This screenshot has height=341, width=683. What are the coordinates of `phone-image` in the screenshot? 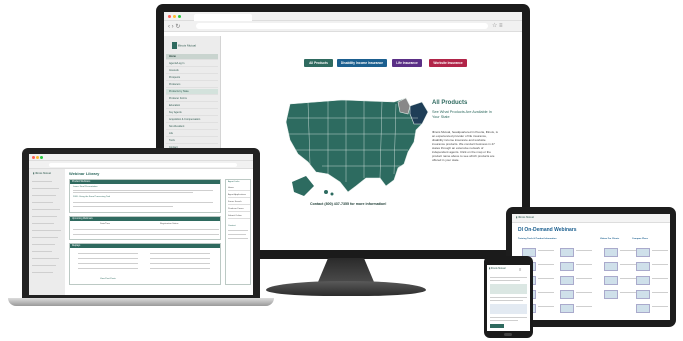 It's located at (508, 289).